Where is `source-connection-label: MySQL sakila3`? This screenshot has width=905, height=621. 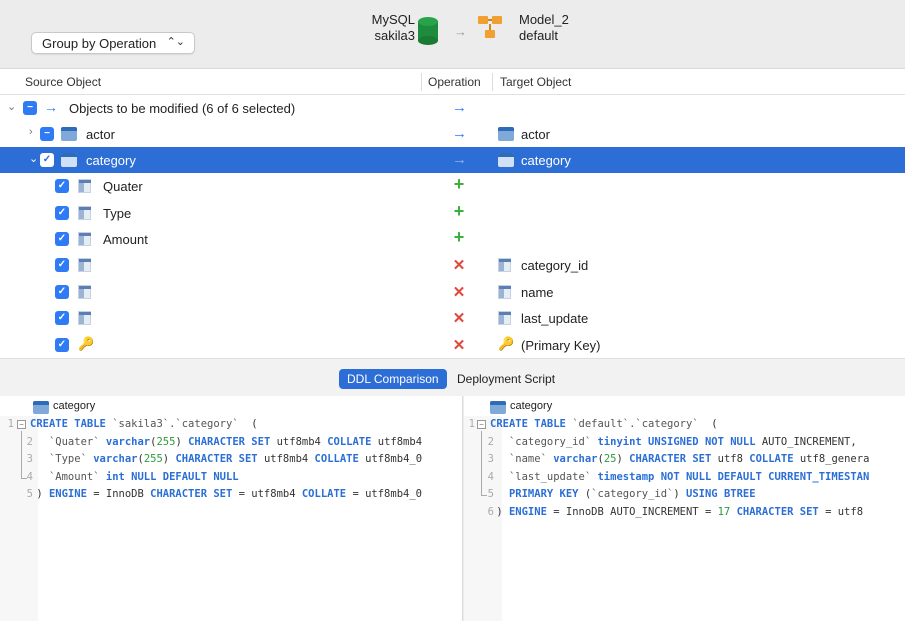
source-connection-label: MySQL sakila3 is located at coordinates (393, 28).